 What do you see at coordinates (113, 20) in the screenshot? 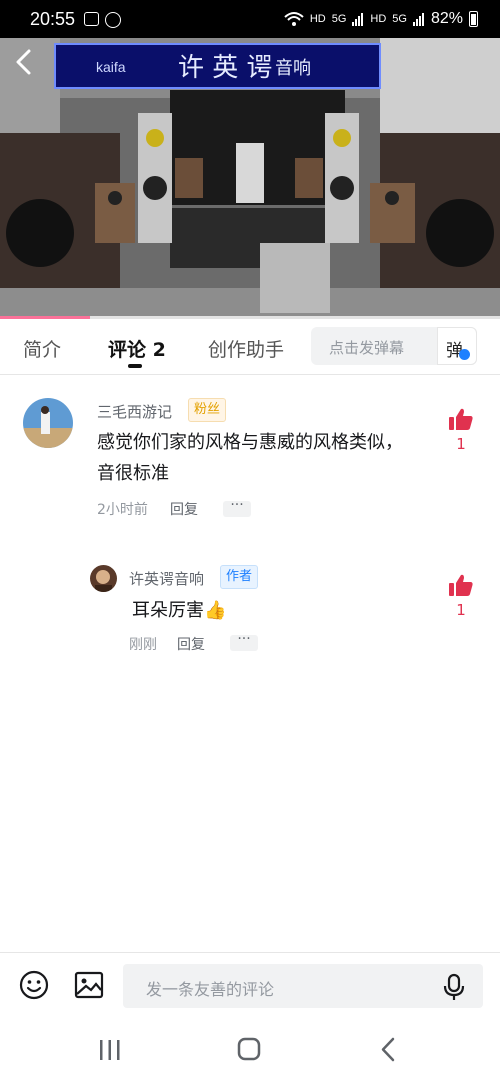
I see `idm-notification-icon` at bounding box center [113, 20].